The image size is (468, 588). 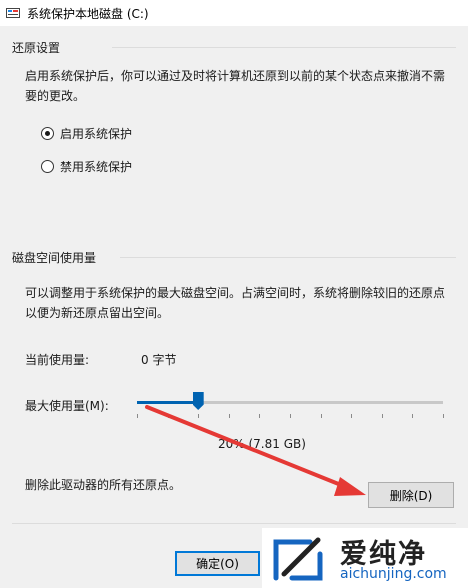 What do you see at coordinates (235, 293) in the screenshot?
I see `disk-description-line-1: 可以调整用于系统保护的最大磁盘空间。占满空间时，系统将删除较旧的还原点` at bounding box center [235, 293].